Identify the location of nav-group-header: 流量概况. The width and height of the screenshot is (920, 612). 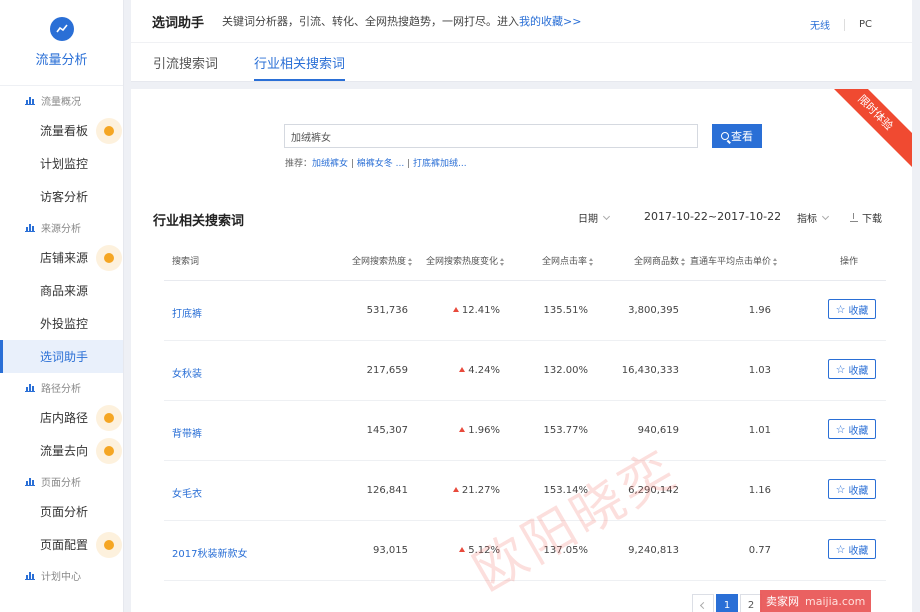
(61, 100).